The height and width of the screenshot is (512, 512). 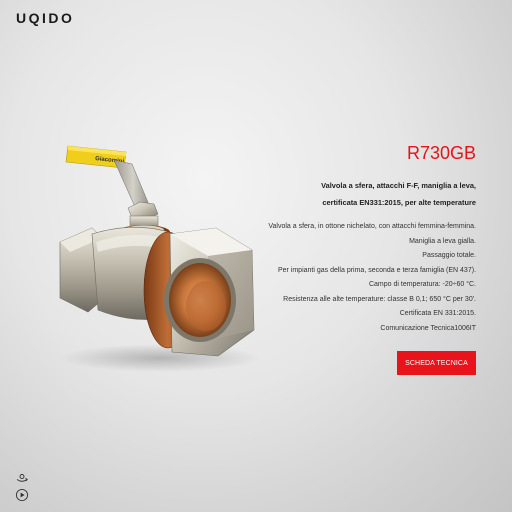 What do you see at coordinates (436, 363) in the screenshot?
I see `scheda-tecnica-button: SCHEDA TECNICA` at bounding box center [436, 363].